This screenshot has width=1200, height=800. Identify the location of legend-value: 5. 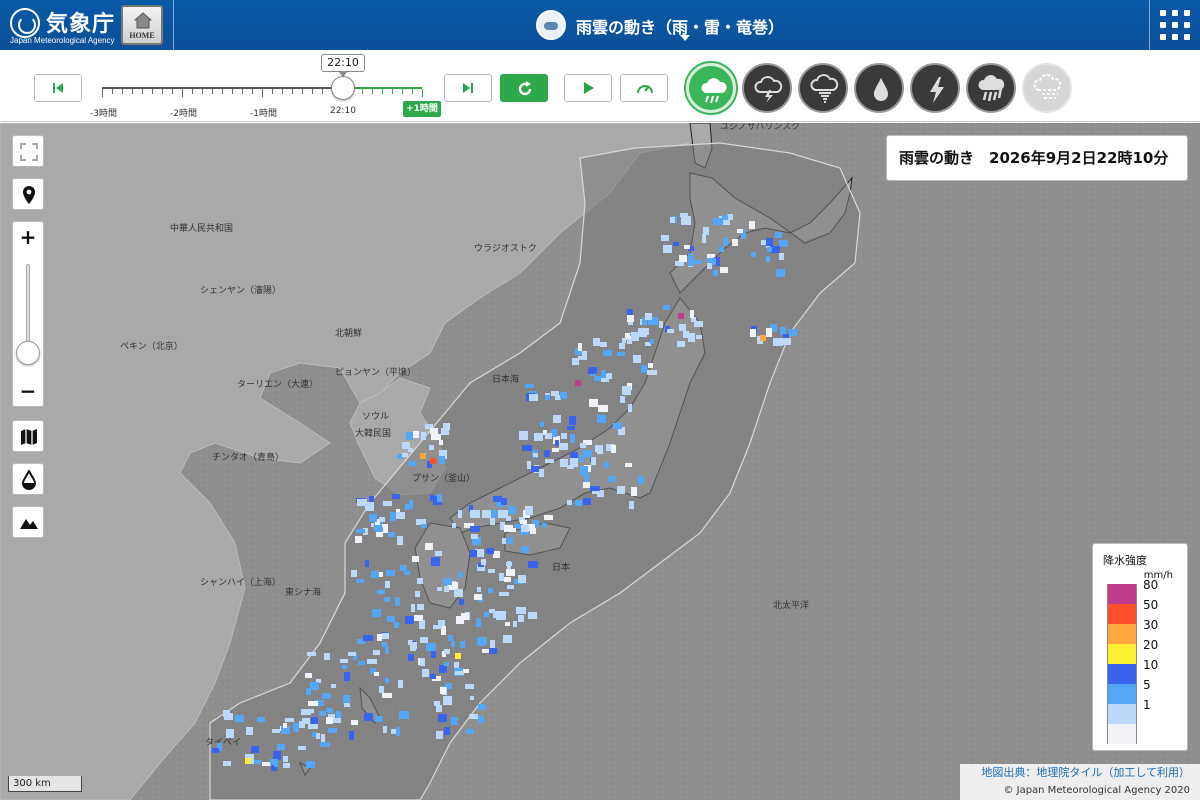
(1147, 685).